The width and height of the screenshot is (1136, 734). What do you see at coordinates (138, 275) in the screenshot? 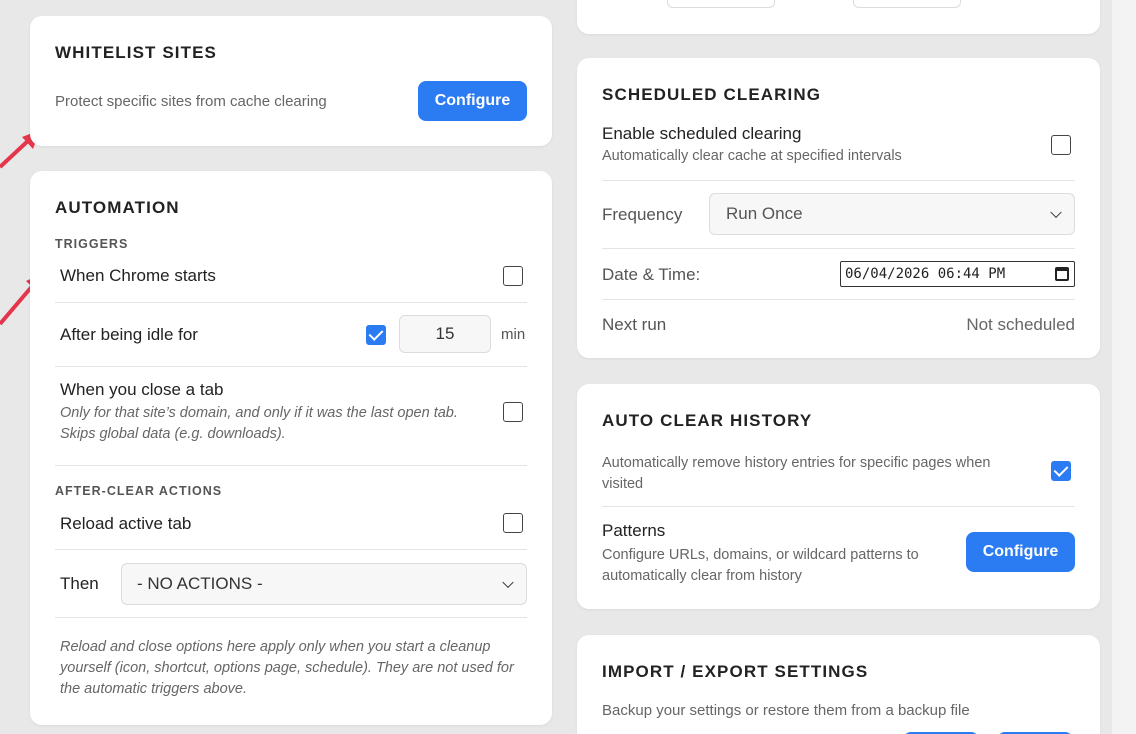
I see `chrome-starts-label: When Chrome starts` at bounding box center [138, 275].